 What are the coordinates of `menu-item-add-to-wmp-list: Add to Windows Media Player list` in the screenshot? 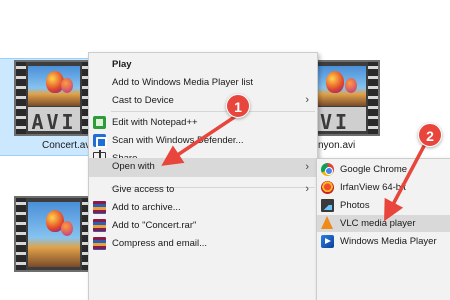 It's located at (203, 82).